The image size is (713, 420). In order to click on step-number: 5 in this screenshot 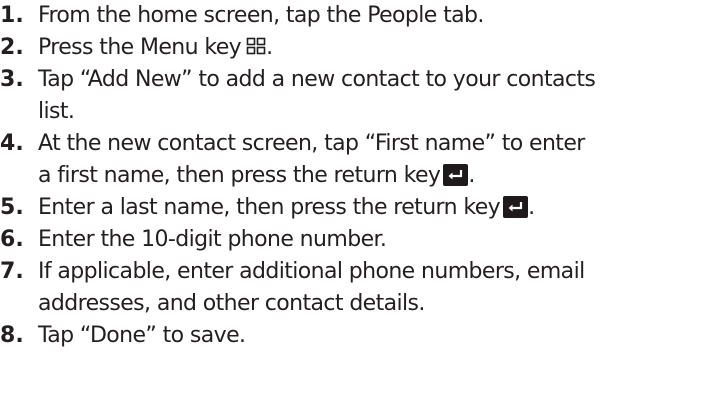, I will do `click(12, 208)`.